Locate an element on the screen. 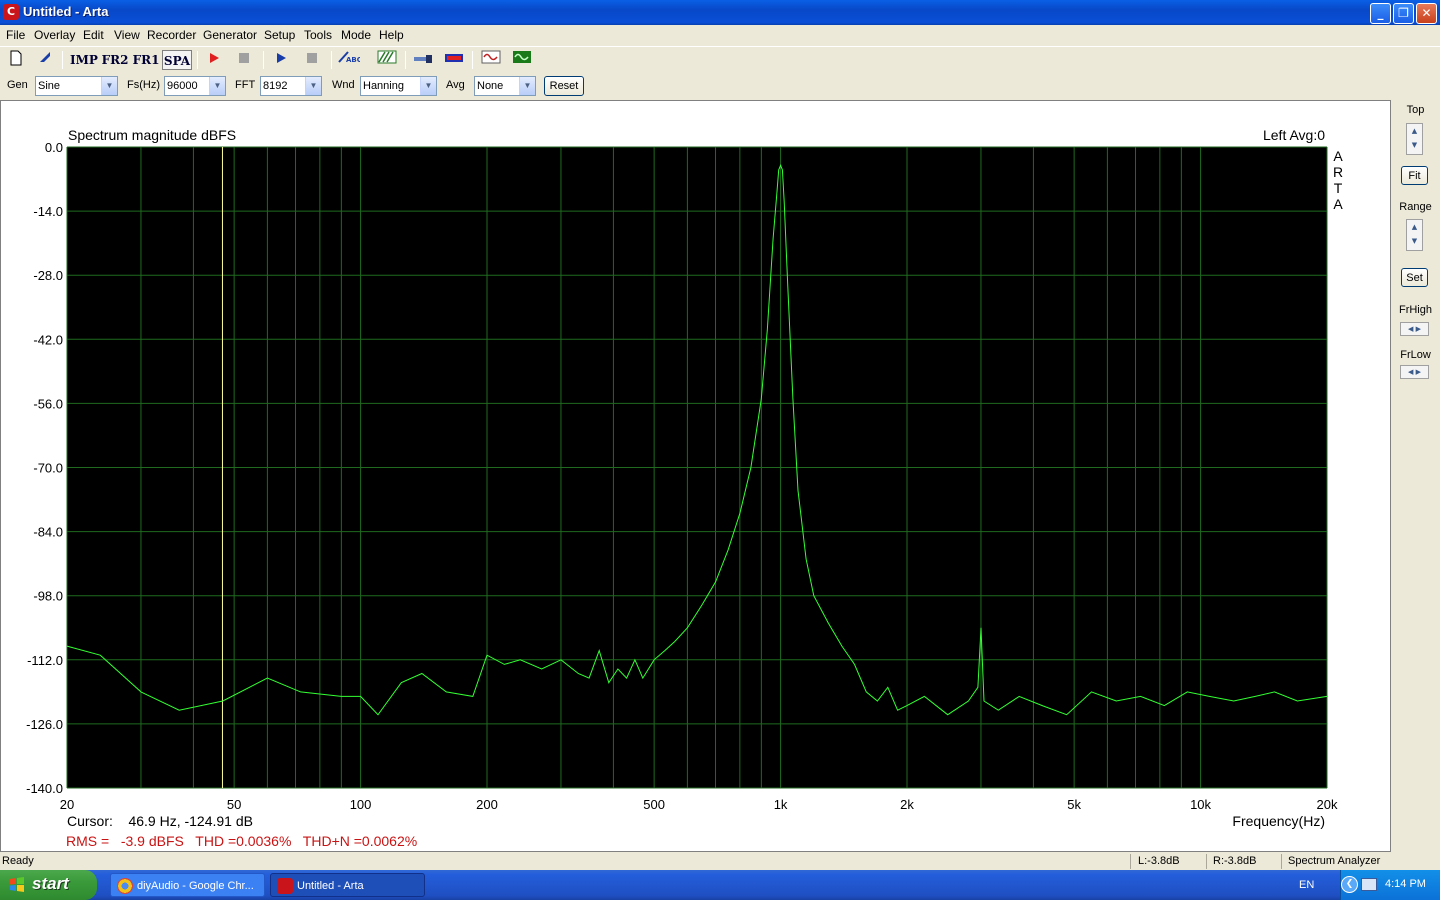 The height and width of the screenshot is (900, 1440). language-indicator: EN is located at coordinates (1306, 885).